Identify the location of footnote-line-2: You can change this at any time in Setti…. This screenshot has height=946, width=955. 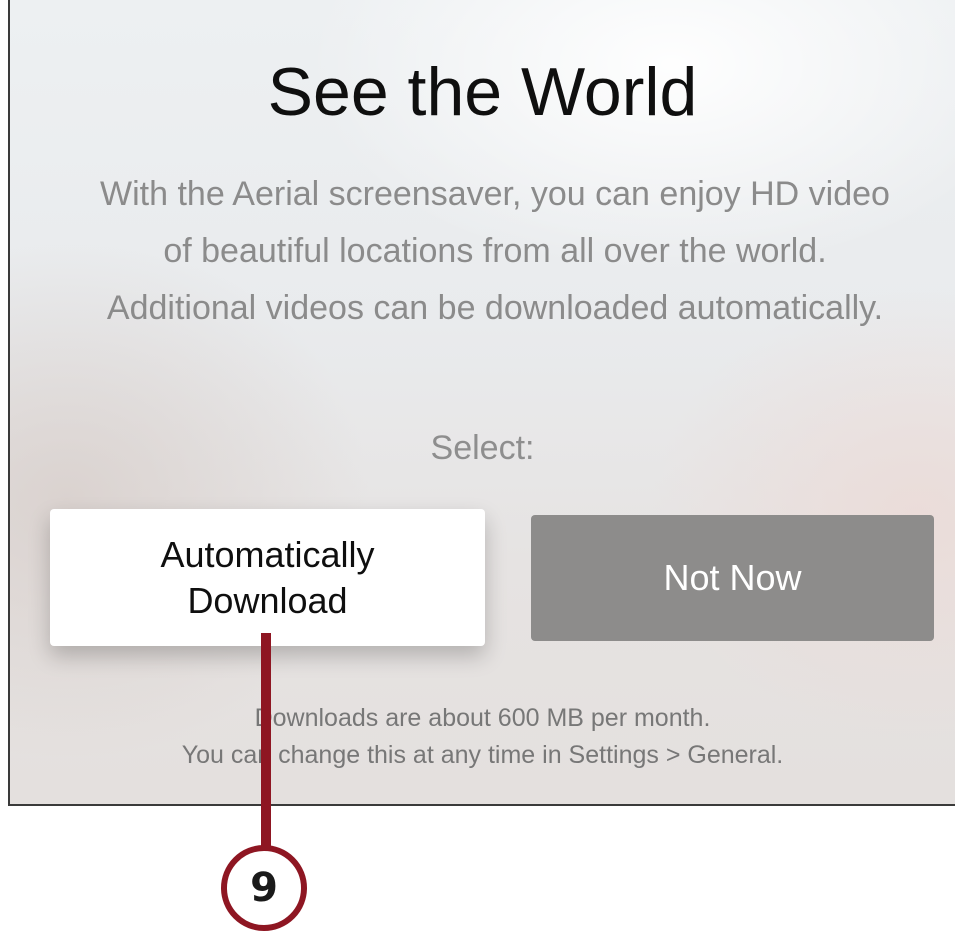
(482, 755).